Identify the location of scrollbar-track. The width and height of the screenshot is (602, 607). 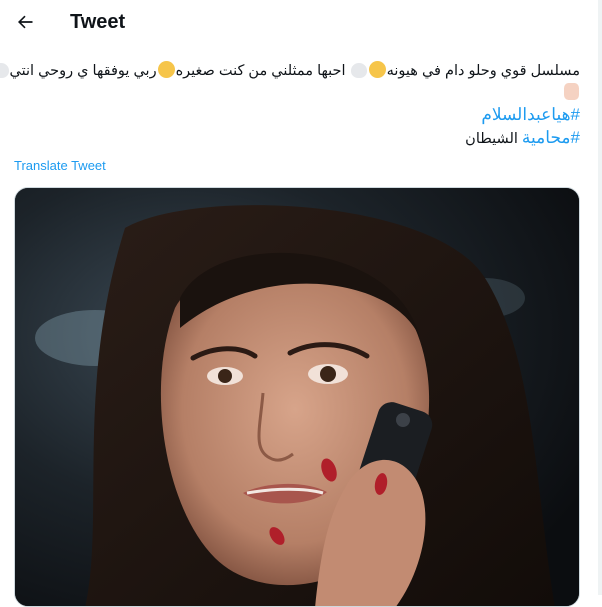
(600, 297).